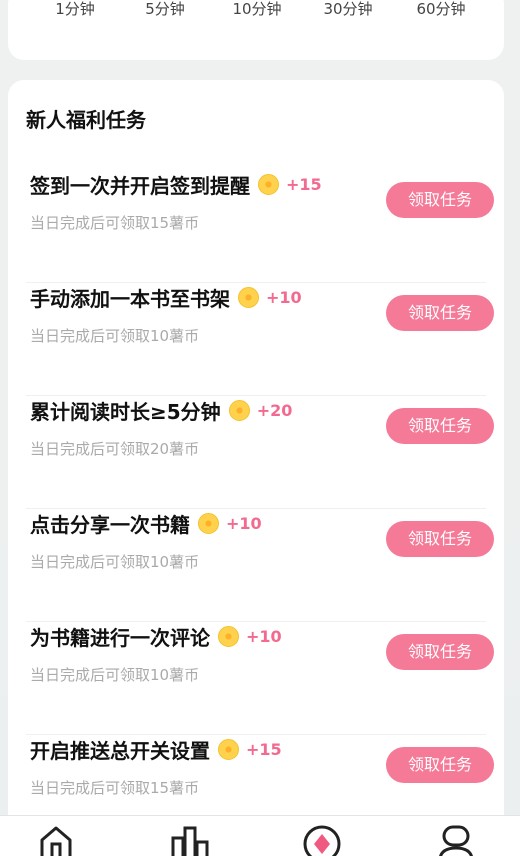  I want to click on section-title: 新人福利任务, so click(86, 120).